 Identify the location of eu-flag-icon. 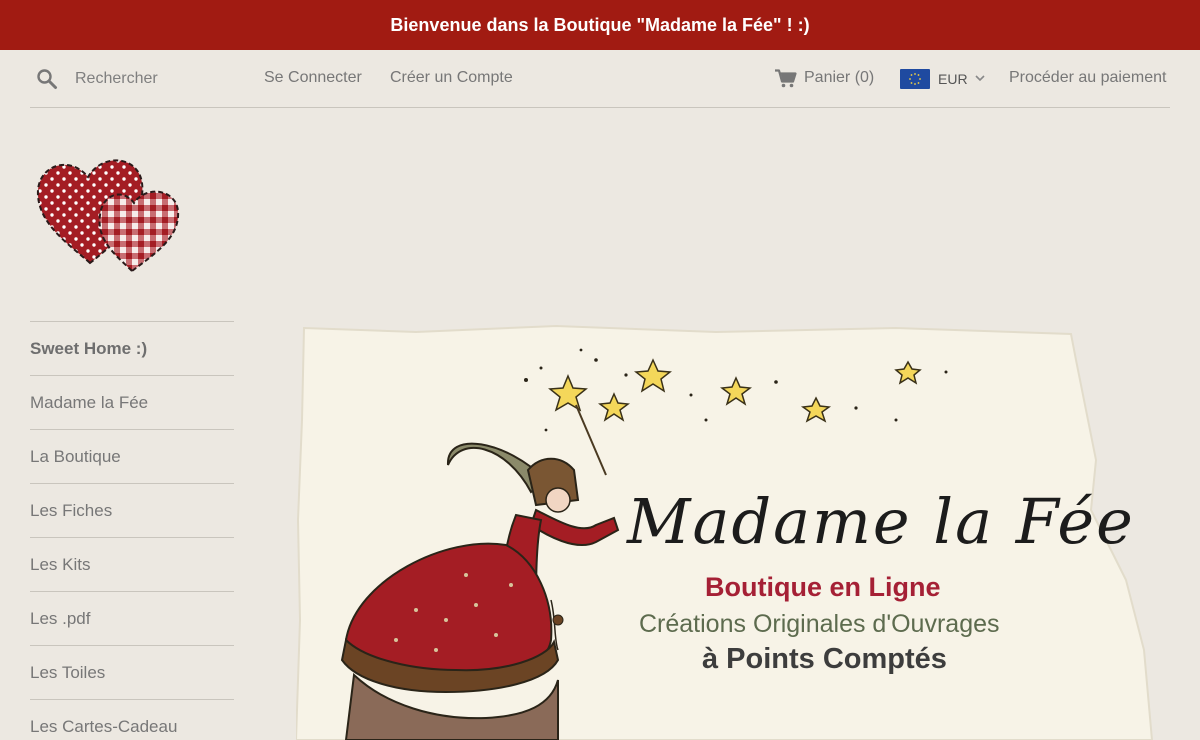
(915, 79).